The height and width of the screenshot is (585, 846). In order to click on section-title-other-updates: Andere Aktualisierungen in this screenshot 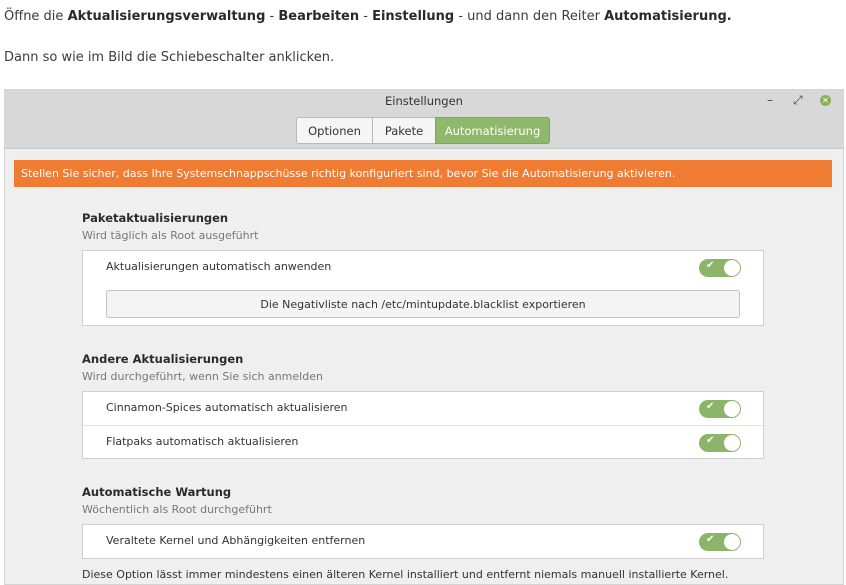, I will do `click(163, 359)`.